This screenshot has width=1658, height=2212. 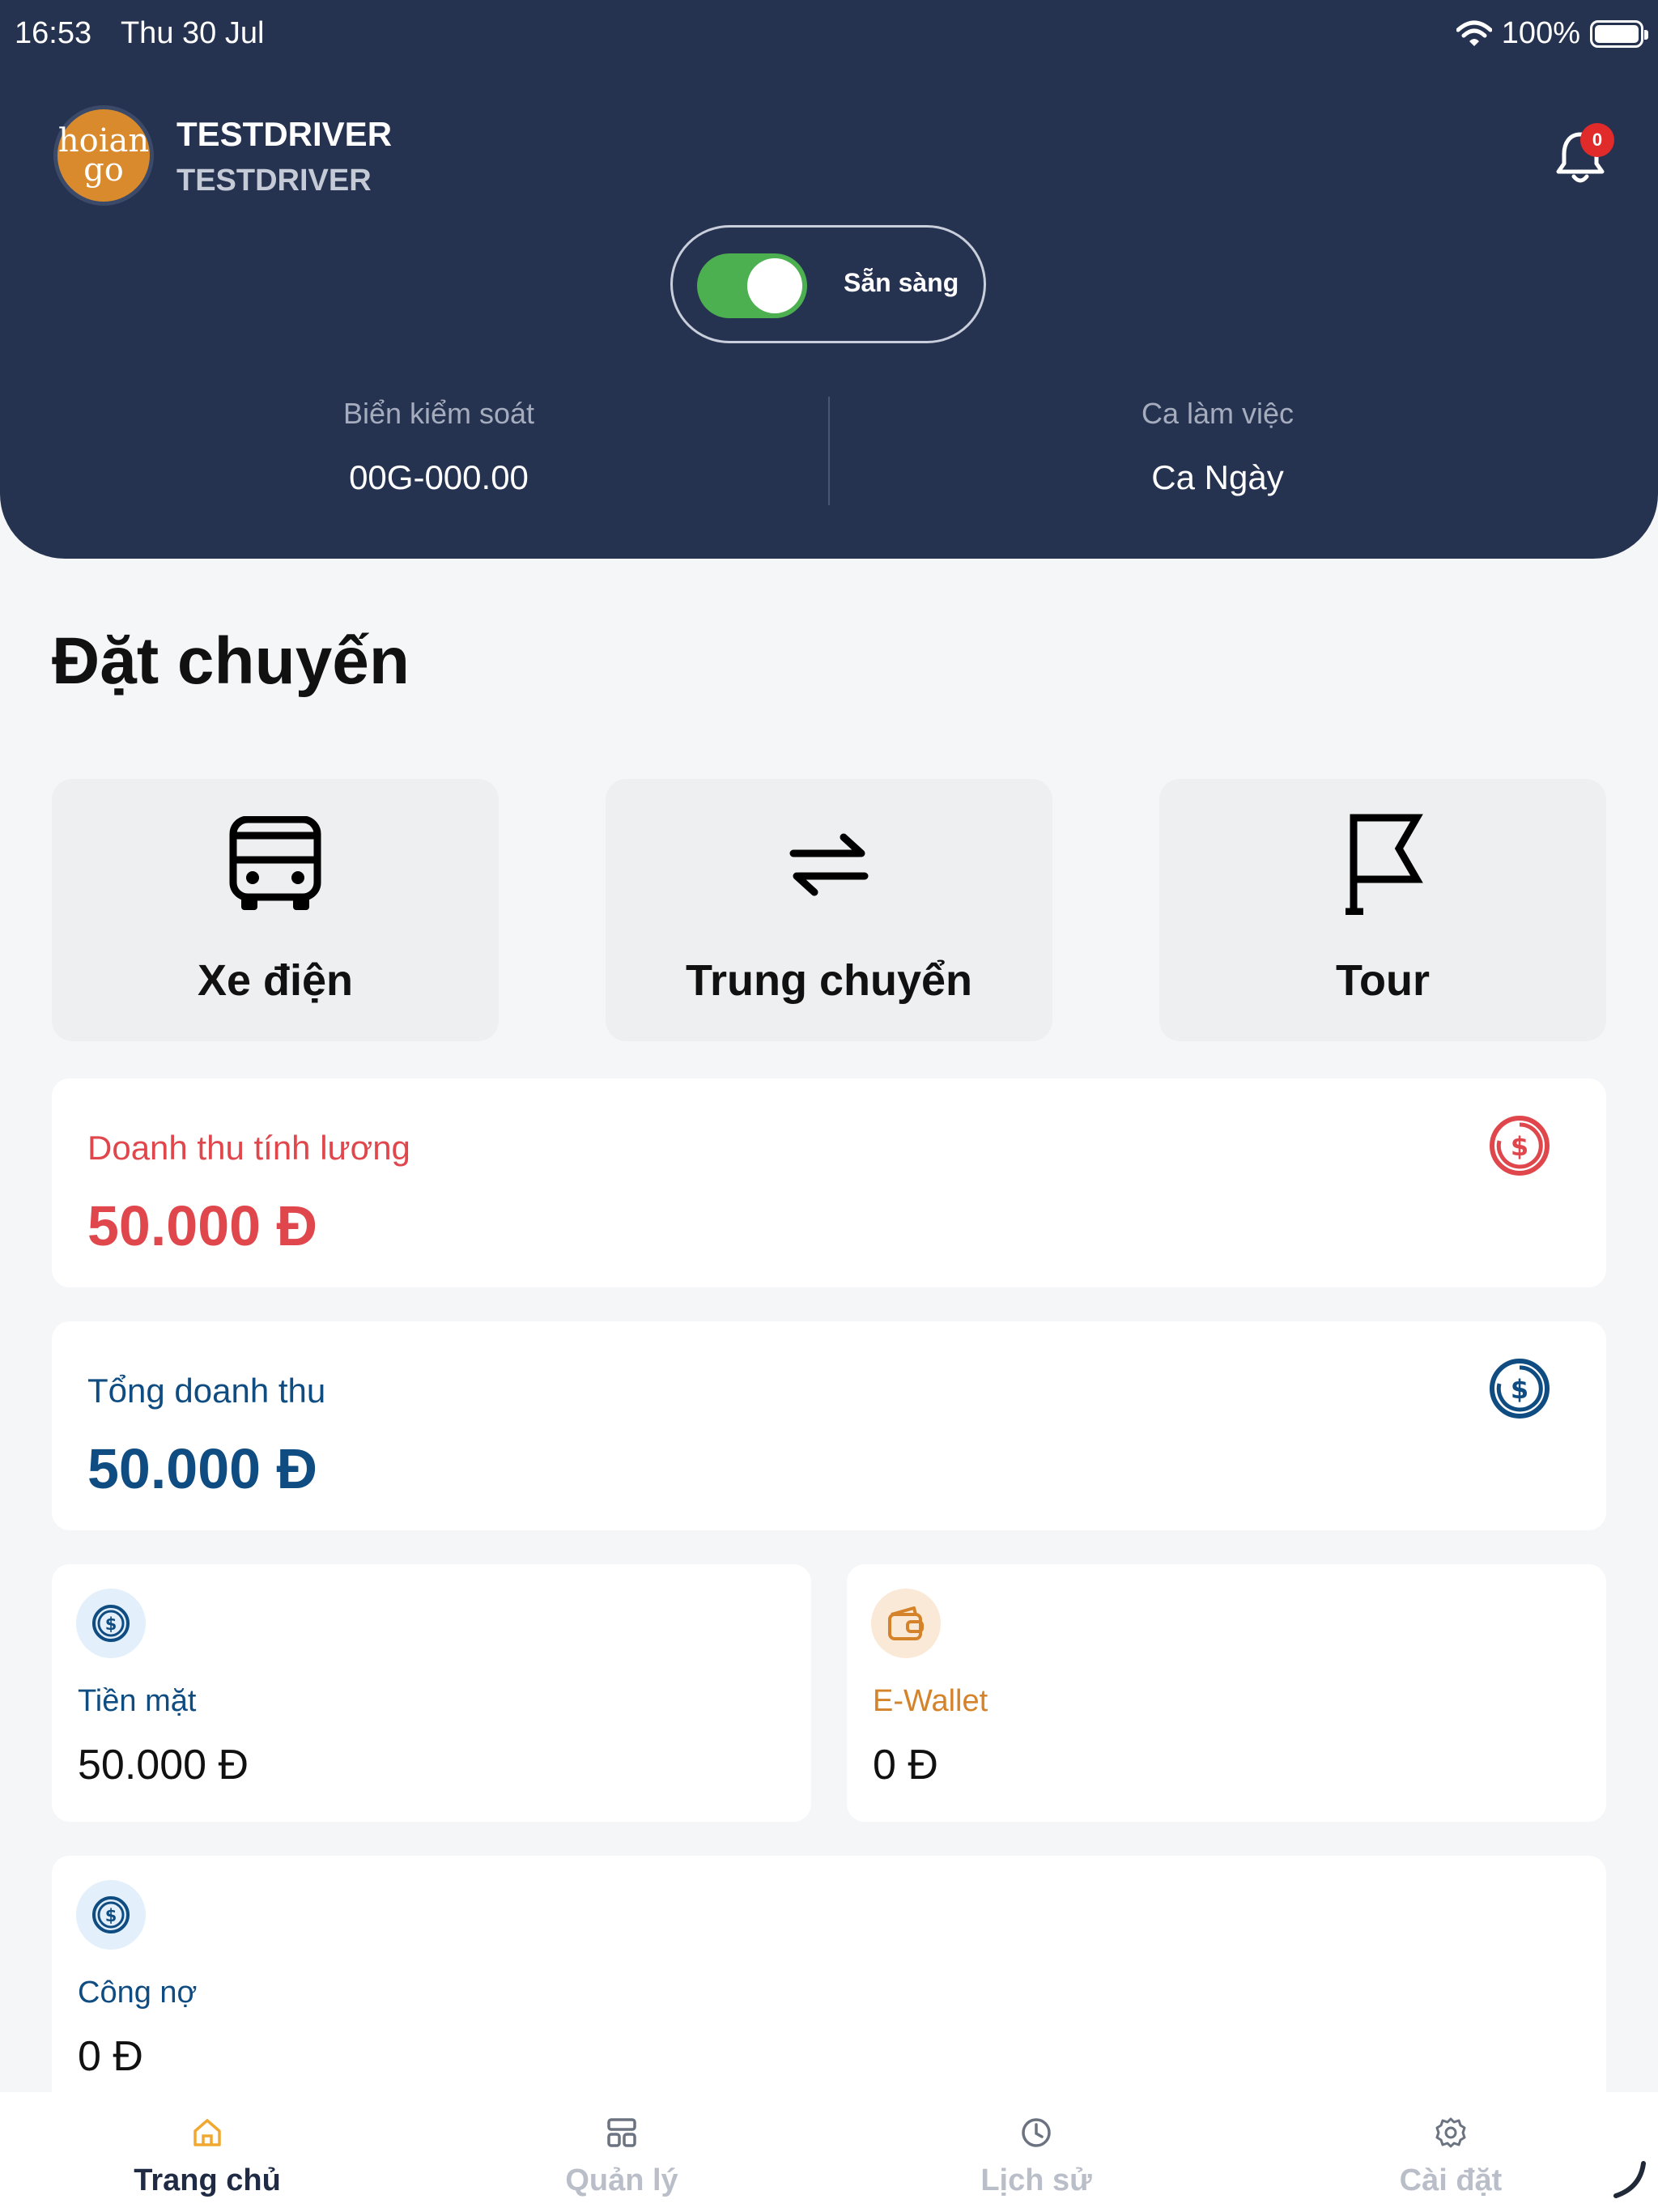 What do you see at coordinates (138, 1993) in the screenshot?
I see `debt-title: Công nợ` at bounding box center [138, 1993].